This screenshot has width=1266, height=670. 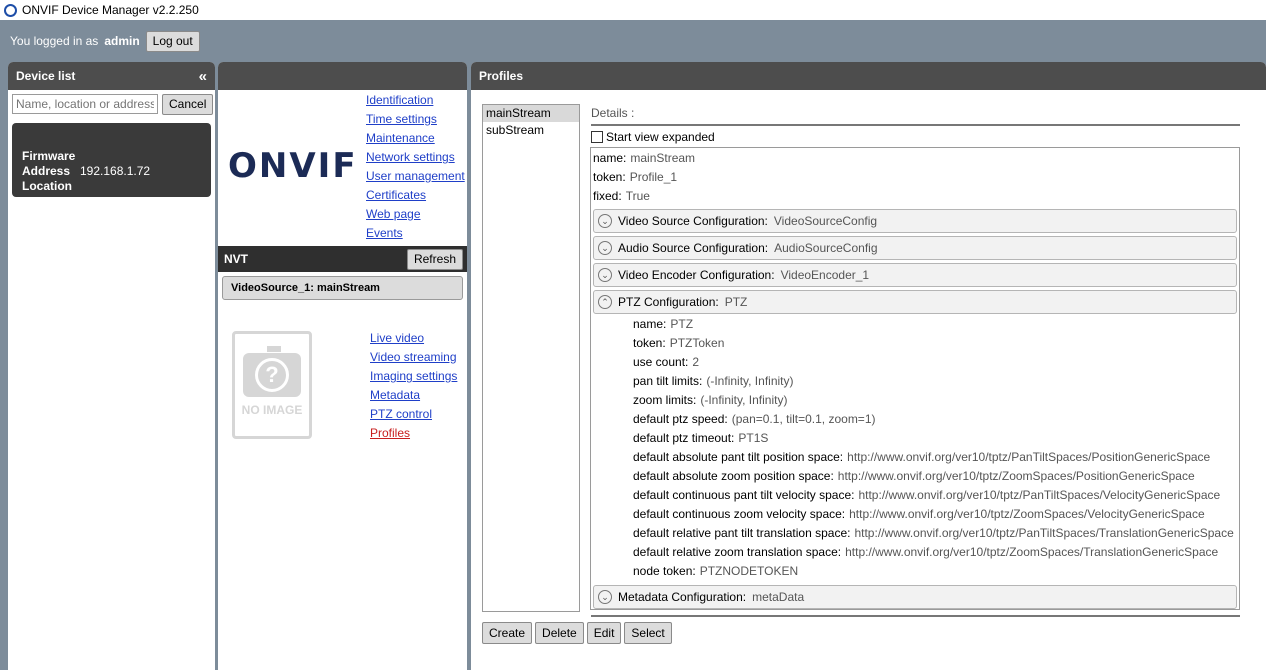 What do you see at coordinates (680, 419) in the screenshot?
I see `ptz-key: default ptz speed:` at bounding box center [680, 419].